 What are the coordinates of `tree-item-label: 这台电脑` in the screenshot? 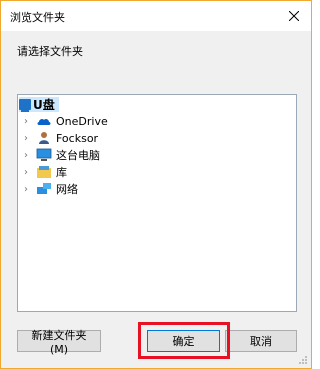 It's located at (78, 155).